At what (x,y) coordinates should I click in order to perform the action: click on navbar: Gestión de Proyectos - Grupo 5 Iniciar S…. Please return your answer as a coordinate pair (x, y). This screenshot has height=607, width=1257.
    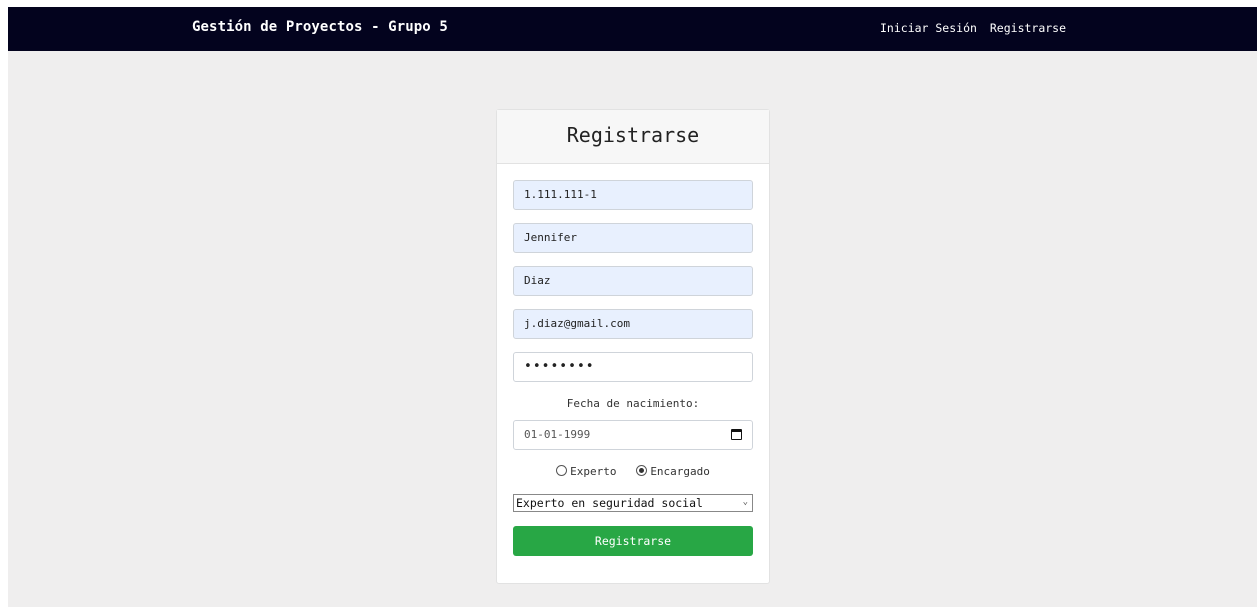
    Looking at the image, I should click on (632, 29).